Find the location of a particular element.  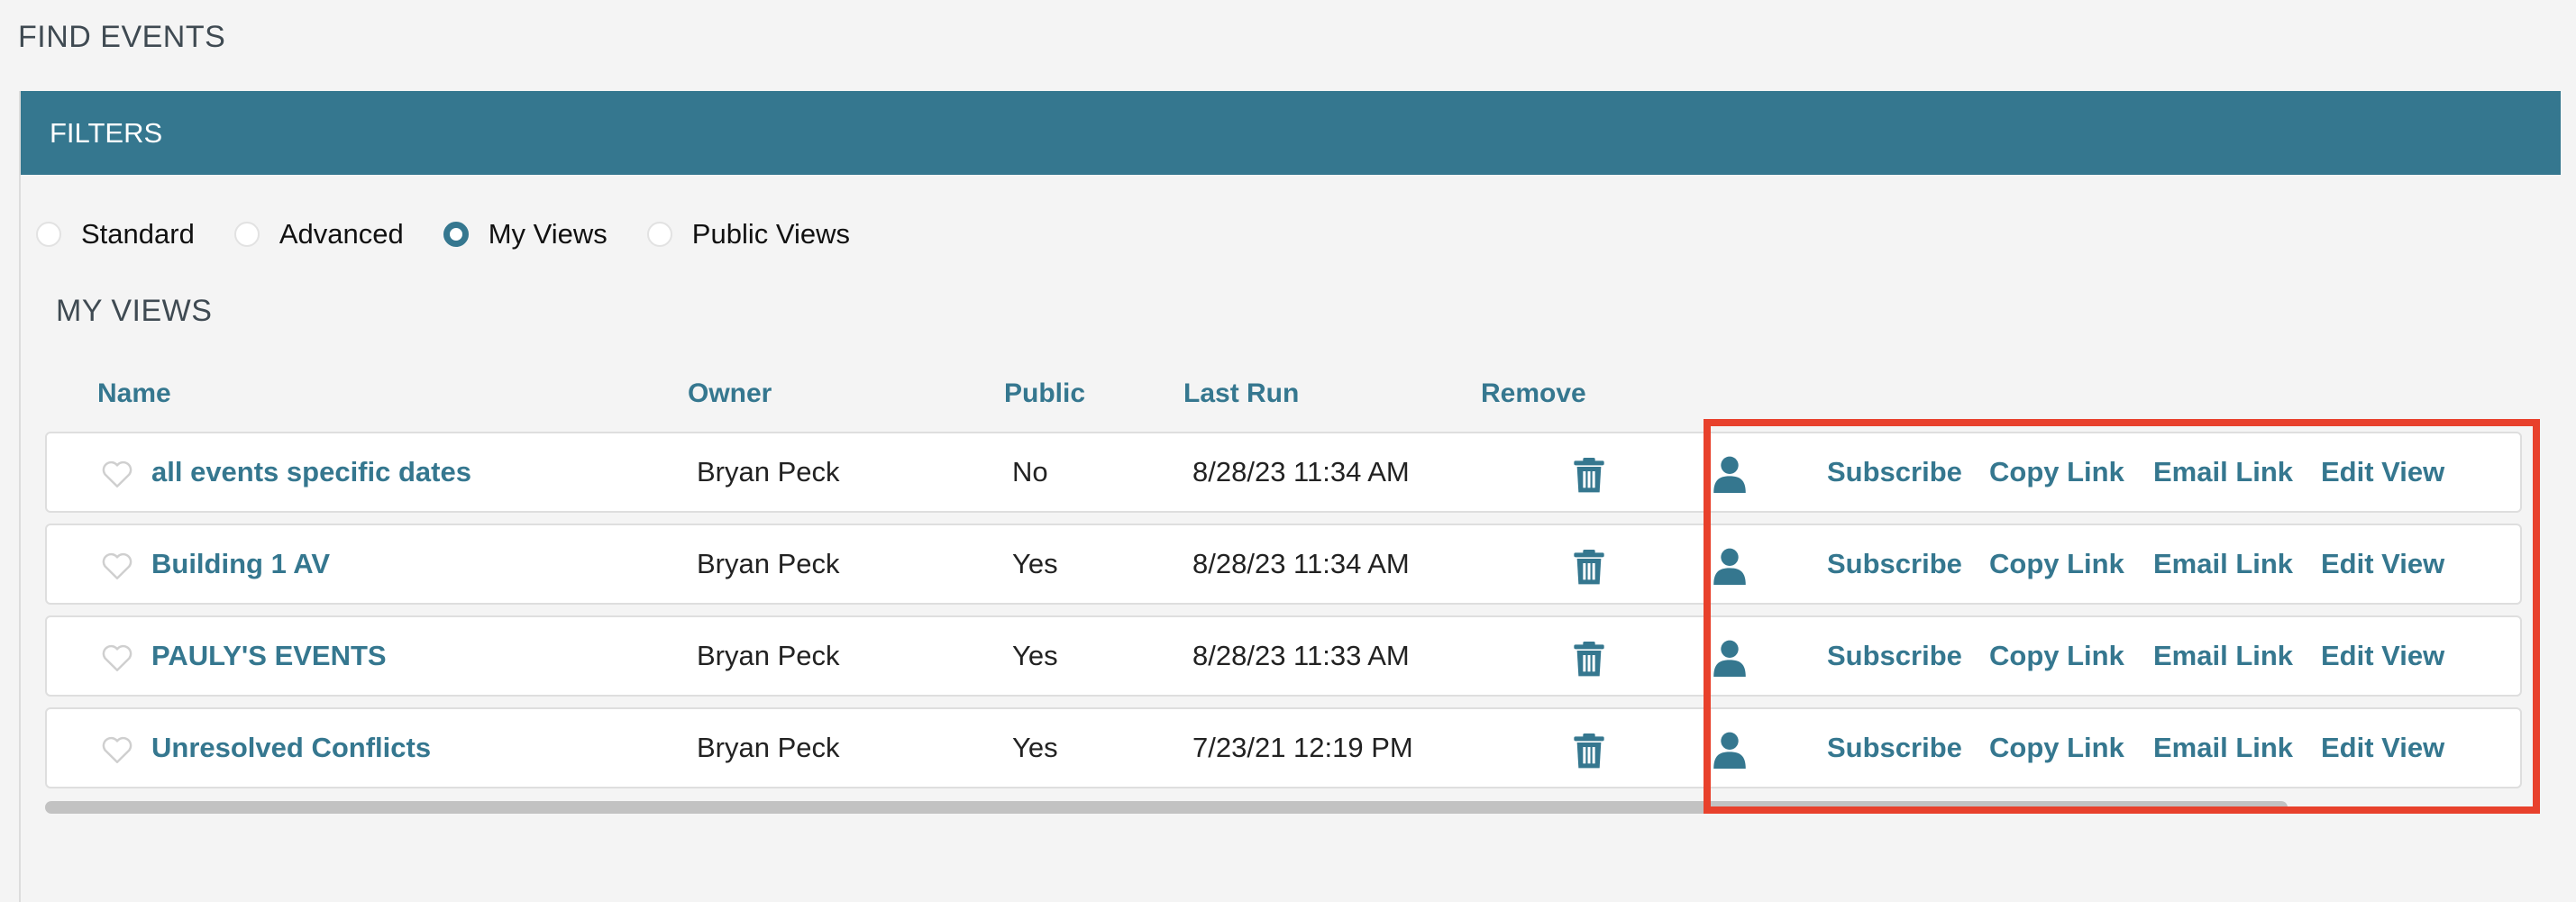

radio-my-views: My Views is located at coordinates (525, 235).